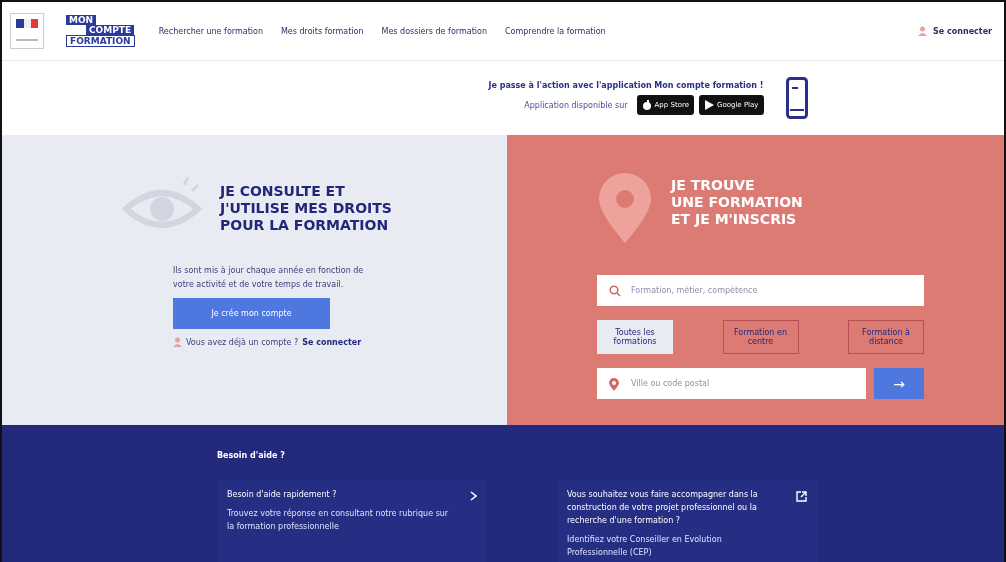 The image size is (1006, 562). What do you see at coordinates (645, 546) in the screenshot?
I see `card-text: Identifiez votre Conseiller en Evolution Professionnelle (CEP)` at bounding box center [645, 546].